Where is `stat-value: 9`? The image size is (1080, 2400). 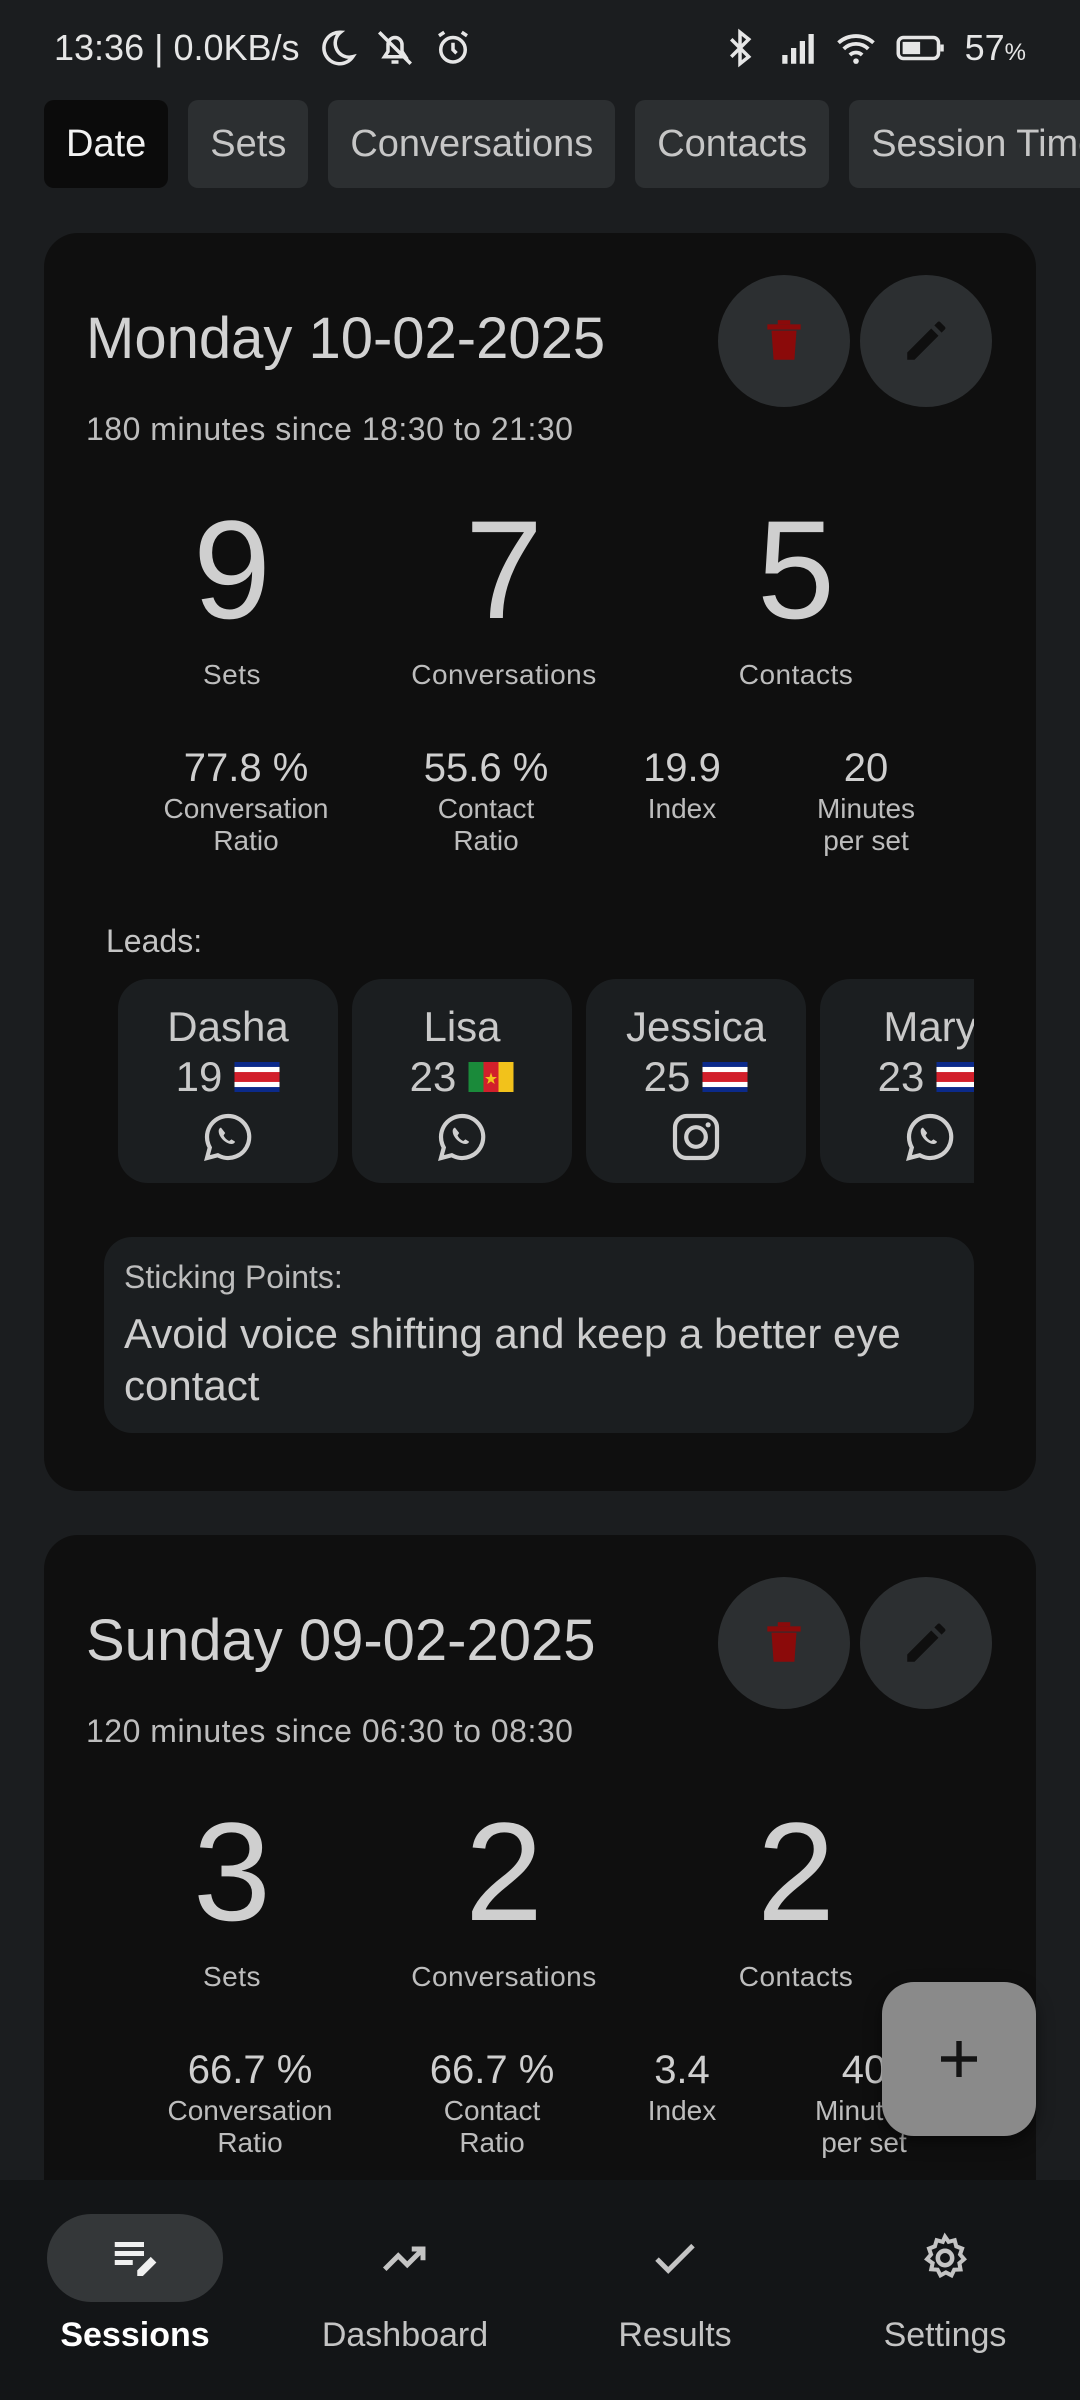
stat-value: 9 is located at coordinates (232, 569).